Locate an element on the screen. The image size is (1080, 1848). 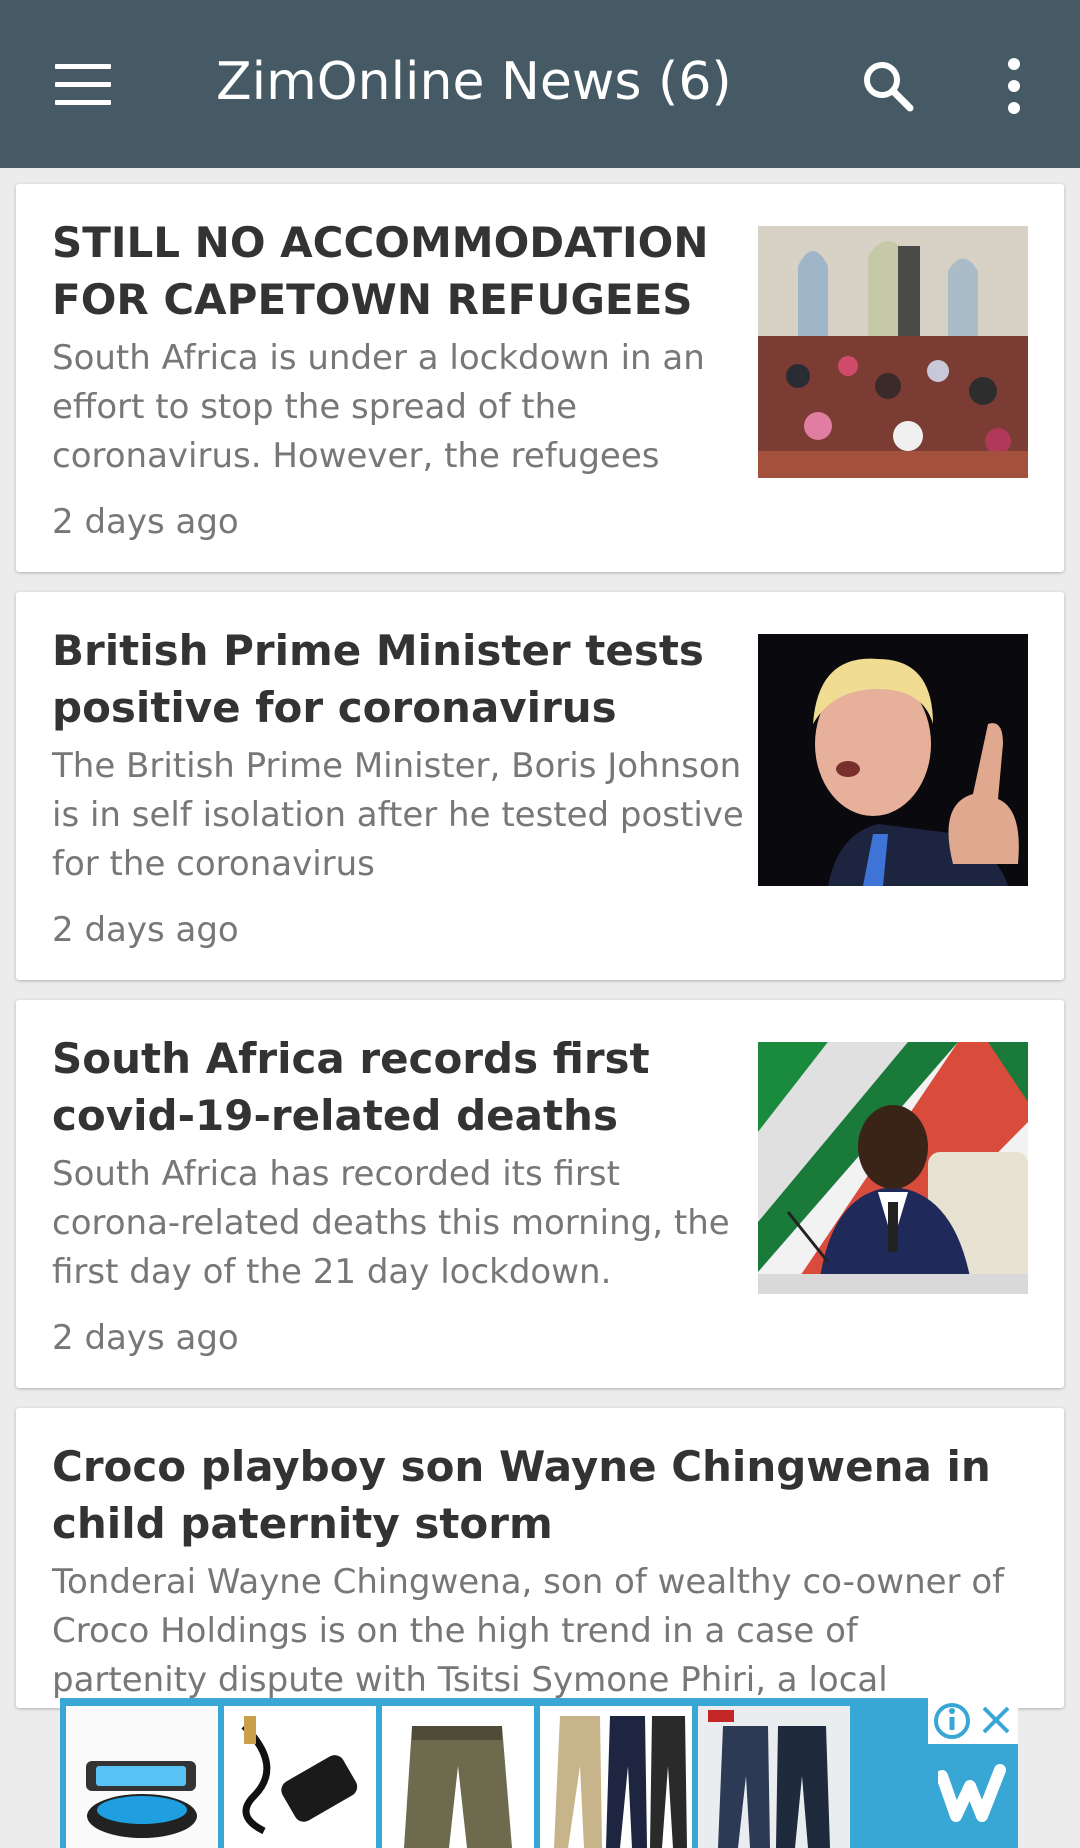
menu-icon is located at coordinates (83, 84).